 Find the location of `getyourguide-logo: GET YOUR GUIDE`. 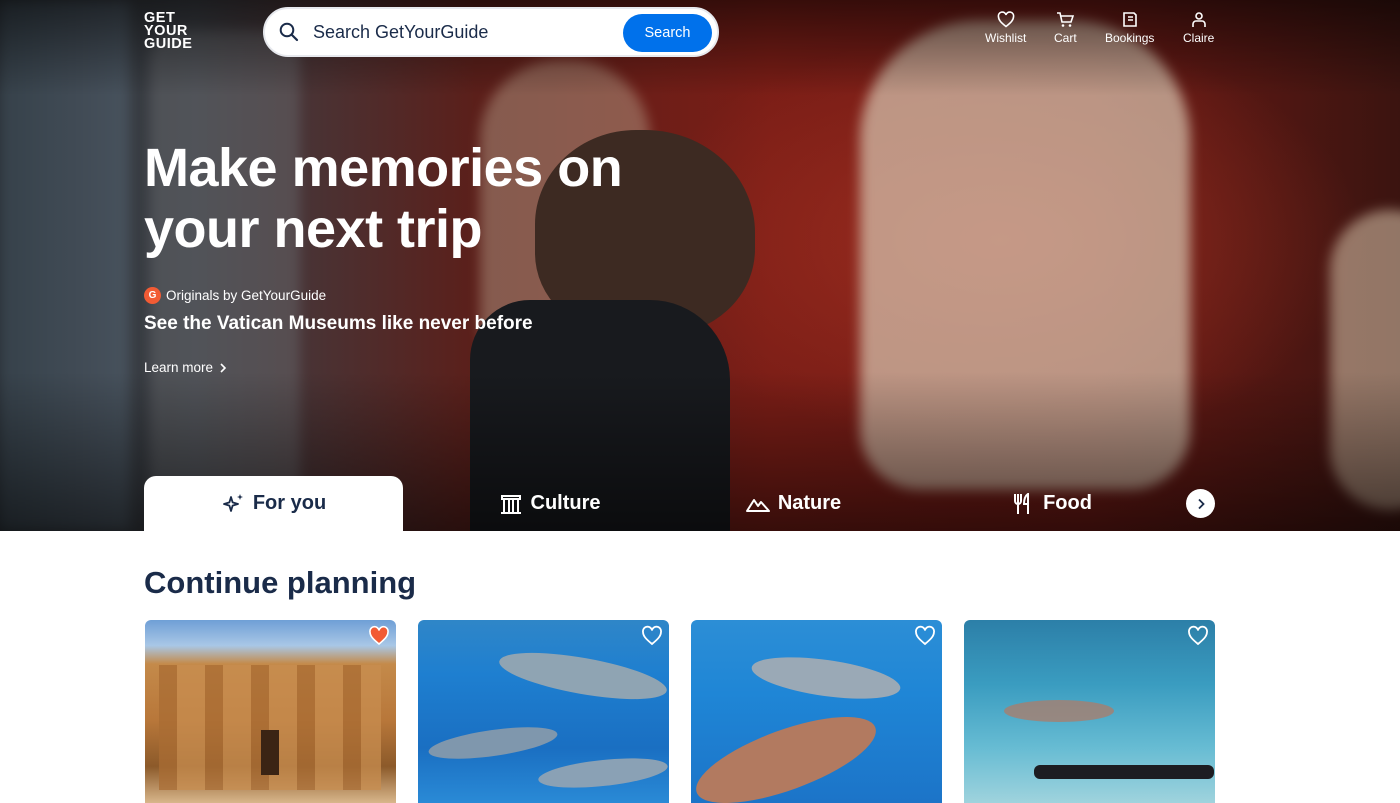

getyourguide-logo: GET YOUR GUIDE is located at coordinates (174, 31).